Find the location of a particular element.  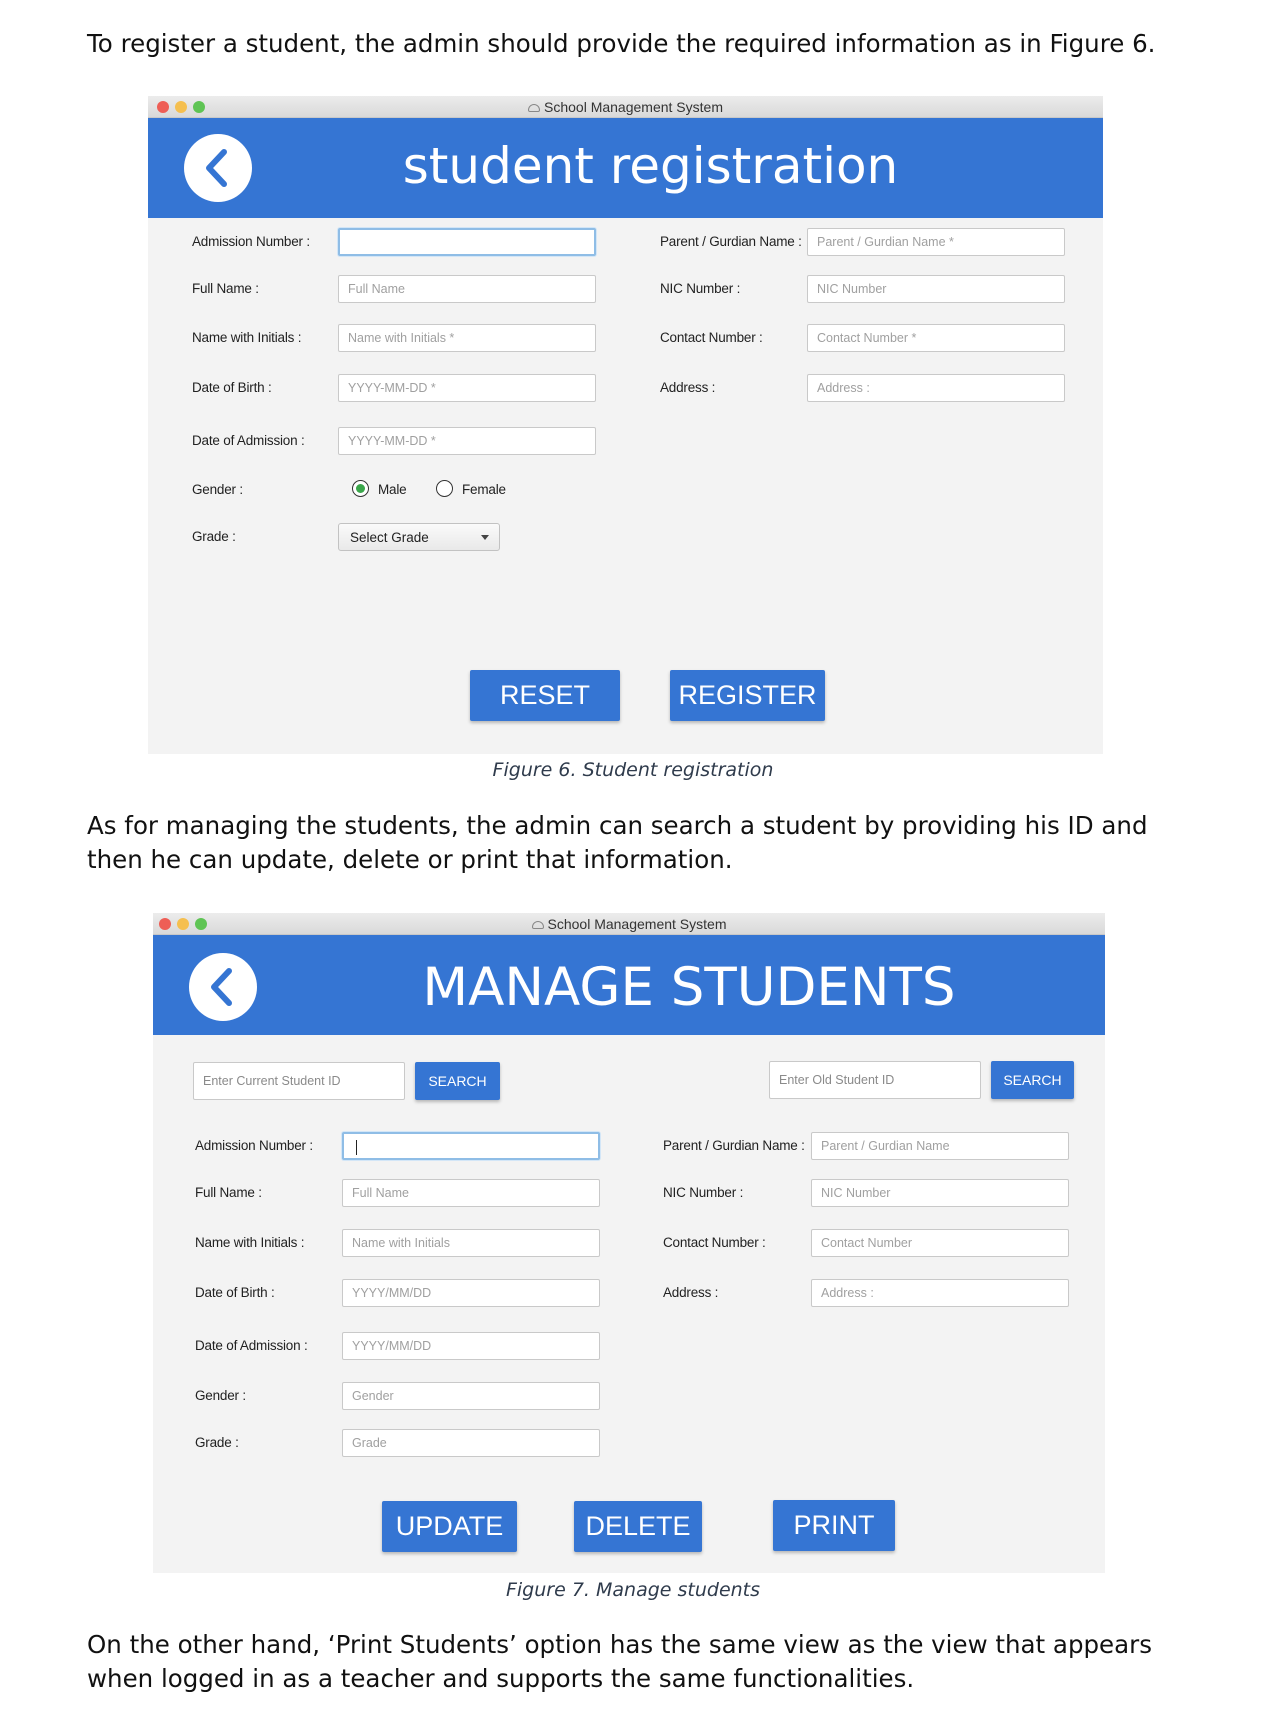

reset-button: RESET is located at coordinates (545, 695).